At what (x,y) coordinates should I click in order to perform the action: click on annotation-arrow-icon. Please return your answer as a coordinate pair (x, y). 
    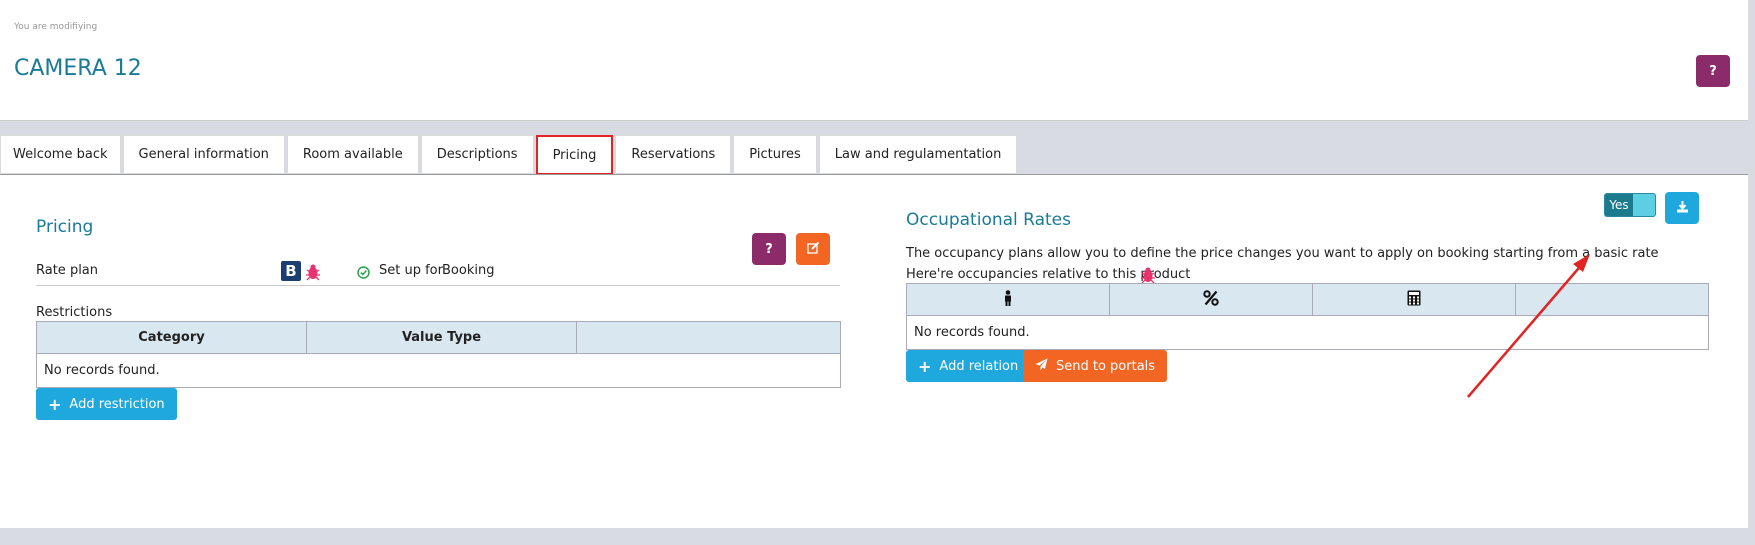
    Looking at the image, I should click on (1528, 326).